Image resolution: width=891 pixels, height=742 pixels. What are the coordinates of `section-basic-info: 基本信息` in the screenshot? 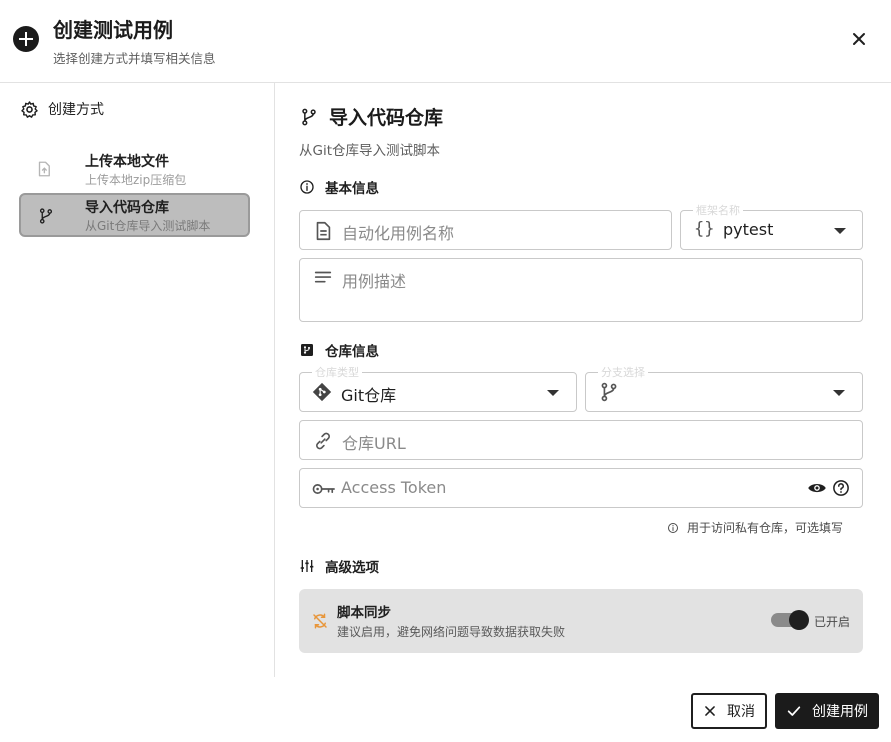 It's located at (339, 187).